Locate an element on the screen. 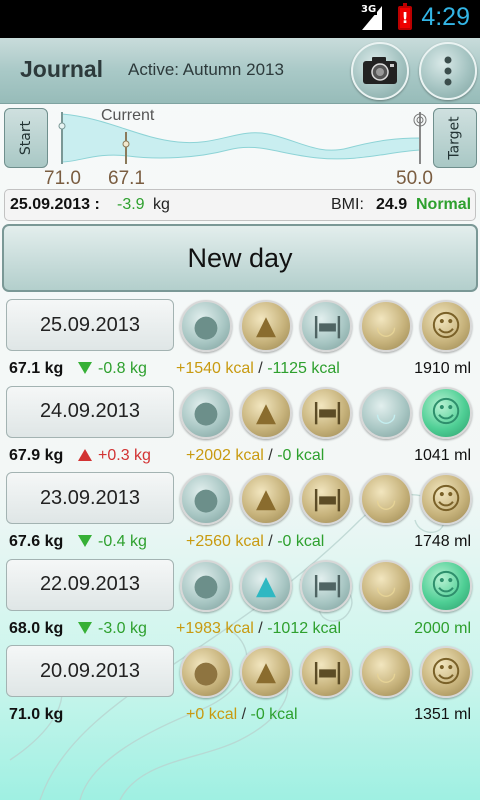 This screenshot has height=800, width=480. target-label: Target is located at coordinates (455, 138).